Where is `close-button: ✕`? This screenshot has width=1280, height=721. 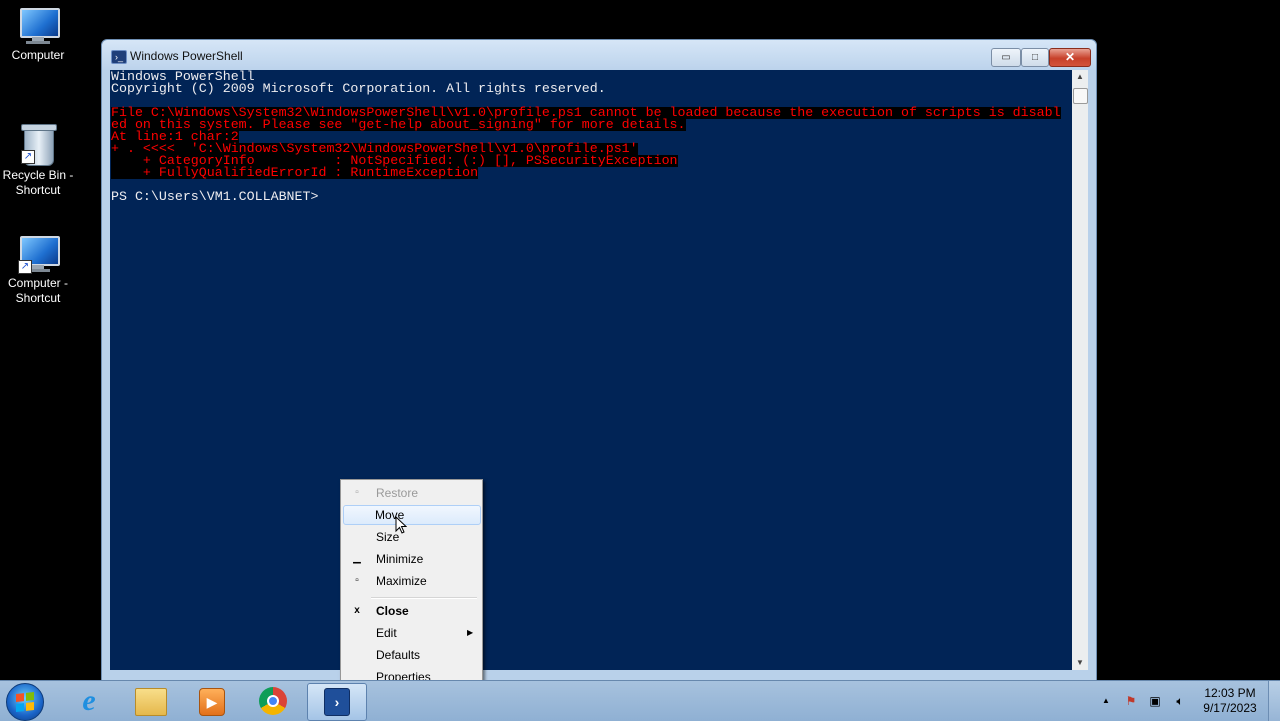 close-button: ✕ is located at coordinates (1070, 57).